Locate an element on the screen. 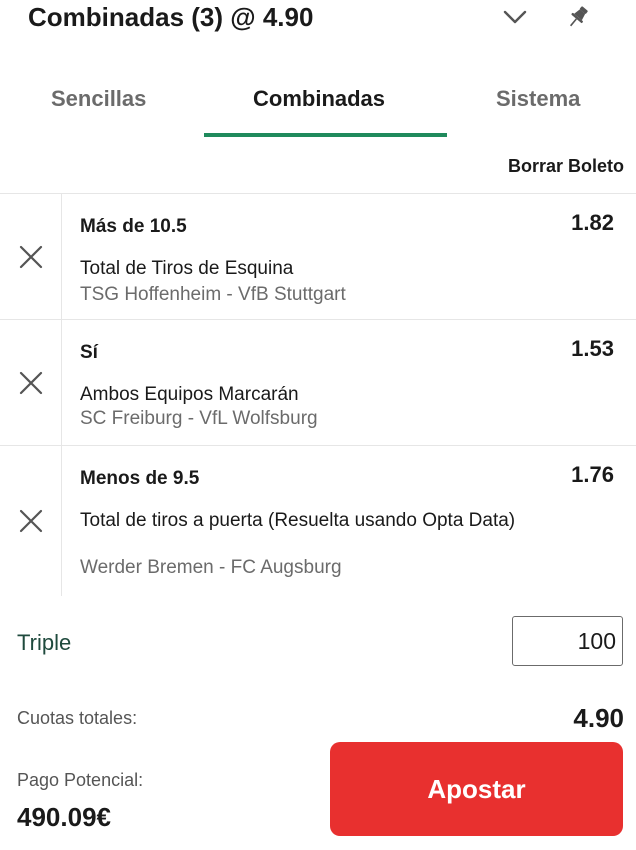 Image resolution: width=636 pixels, height=850 pixels. pin-icon is located at coordinates (578, 17).